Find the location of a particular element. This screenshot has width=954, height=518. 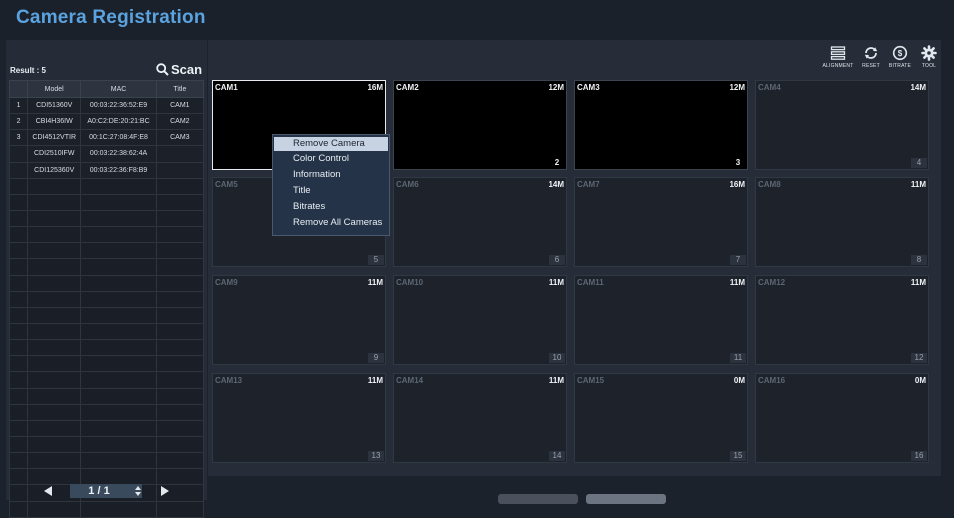

camera-name: CAM3 is located at coordinates (588, 87).